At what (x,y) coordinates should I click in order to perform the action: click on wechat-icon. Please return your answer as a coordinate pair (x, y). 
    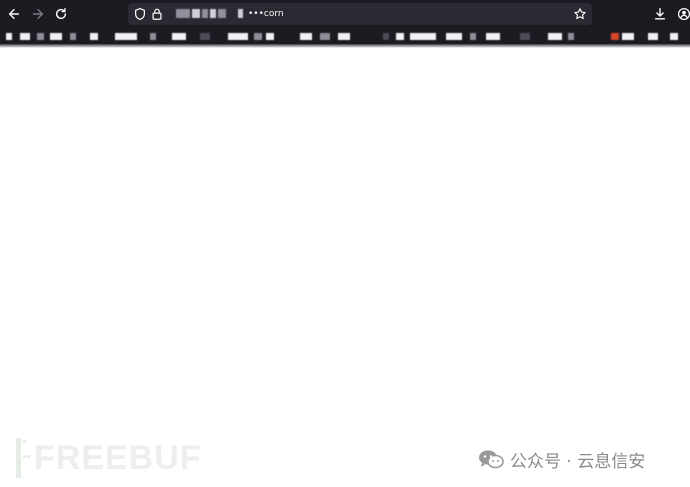
    Looking at the image, I should click on (491, 459).